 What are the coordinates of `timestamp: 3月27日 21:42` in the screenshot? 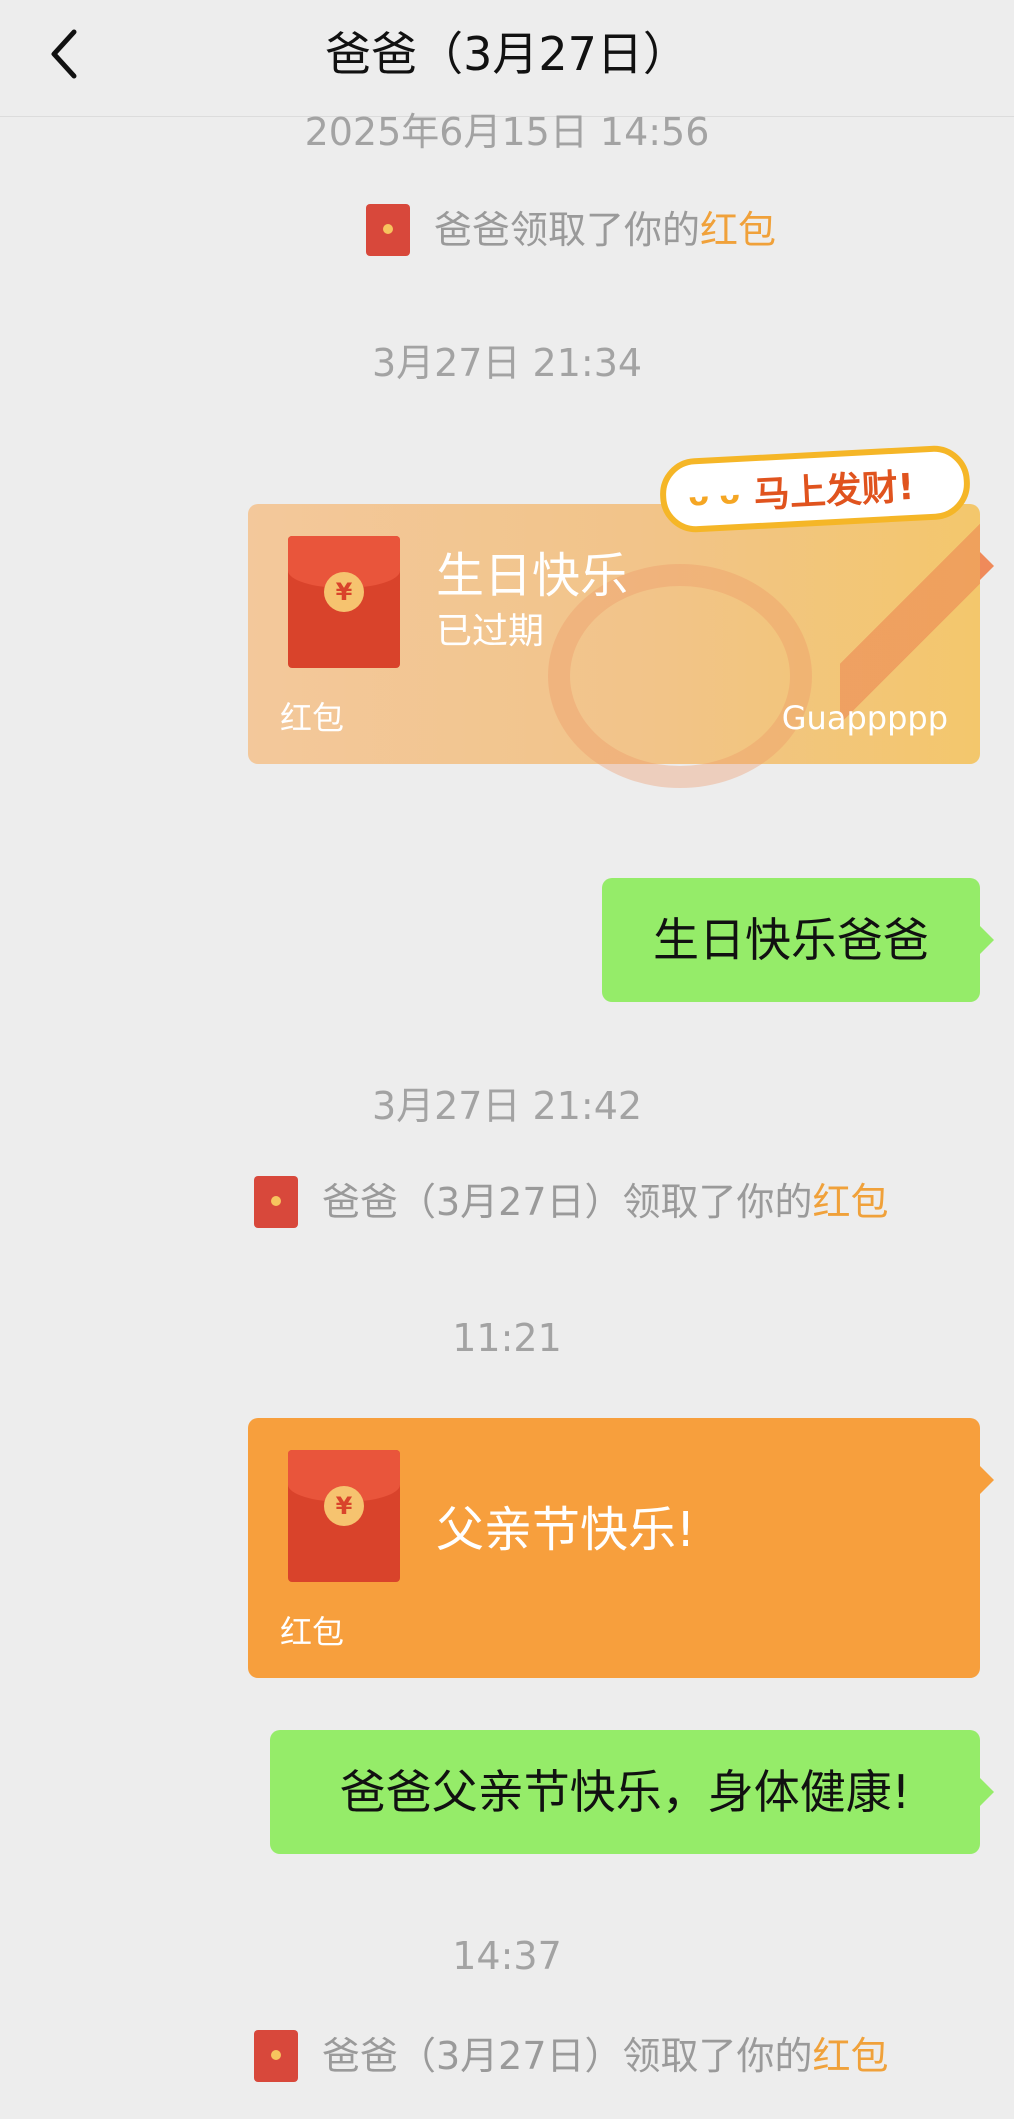 It's located at (507, 1106).